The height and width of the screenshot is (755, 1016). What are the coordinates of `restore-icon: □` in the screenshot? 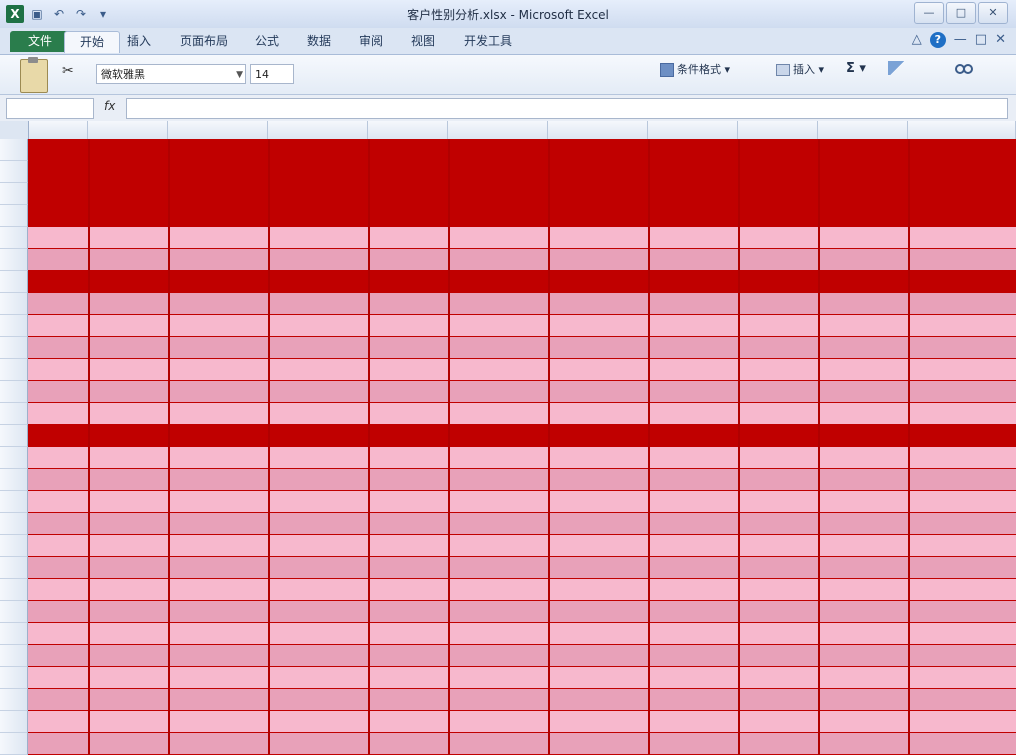 It's located at (961, 13).